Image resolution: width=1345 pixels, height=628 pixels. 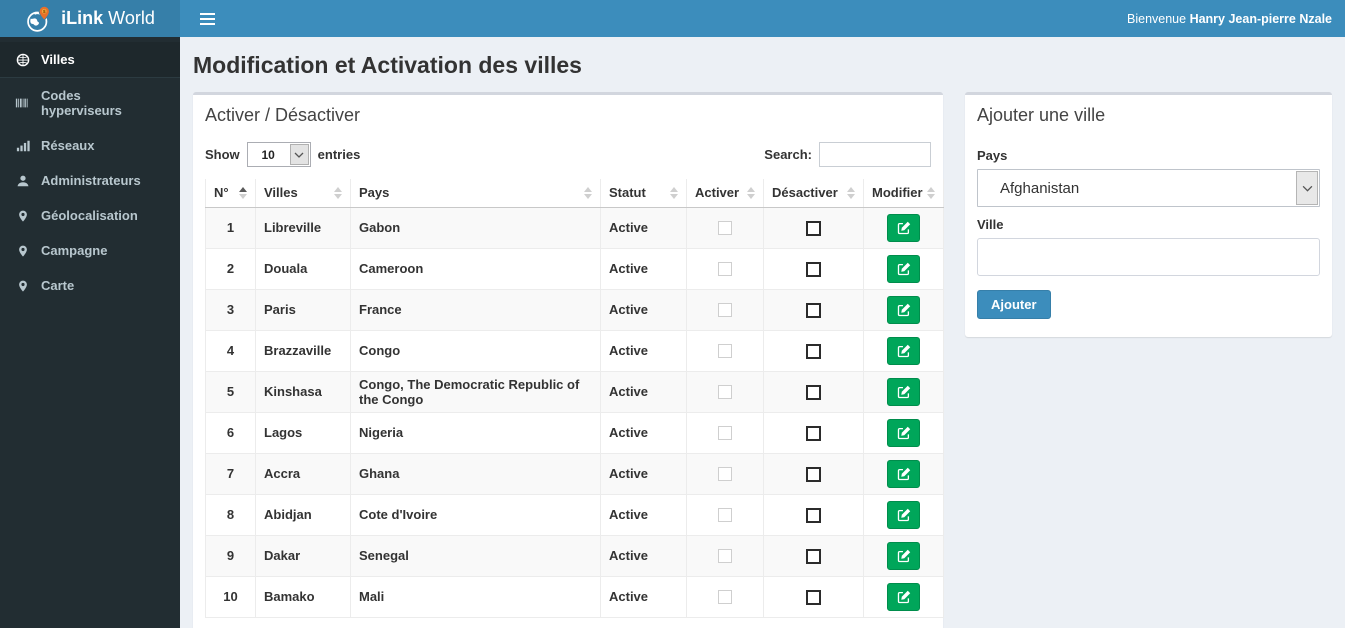 I want to click on sidebar-item-codes-hyperviseurs: Codes hyperviseurs, so click(x=90, y=103).